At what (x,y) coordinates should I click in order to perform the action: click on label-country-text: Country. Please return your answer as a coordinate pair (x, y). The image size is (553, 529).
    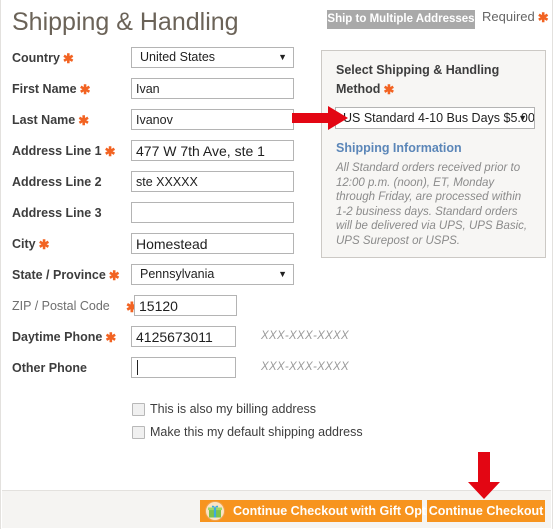
    Looking at the image, I should click on (36, 58).